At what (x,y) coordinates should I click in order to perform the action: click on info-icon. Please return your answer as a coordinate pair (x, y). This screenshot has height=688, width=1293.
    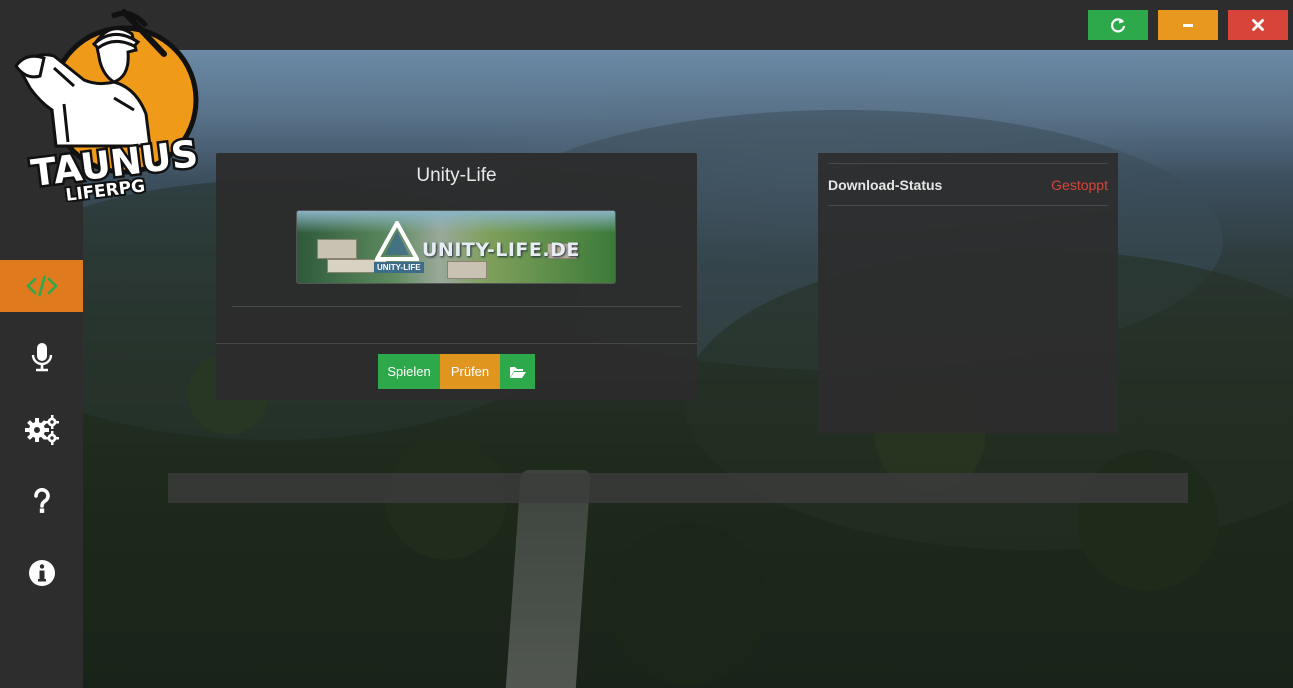
    Looking at the image, I should click on (41, 573).